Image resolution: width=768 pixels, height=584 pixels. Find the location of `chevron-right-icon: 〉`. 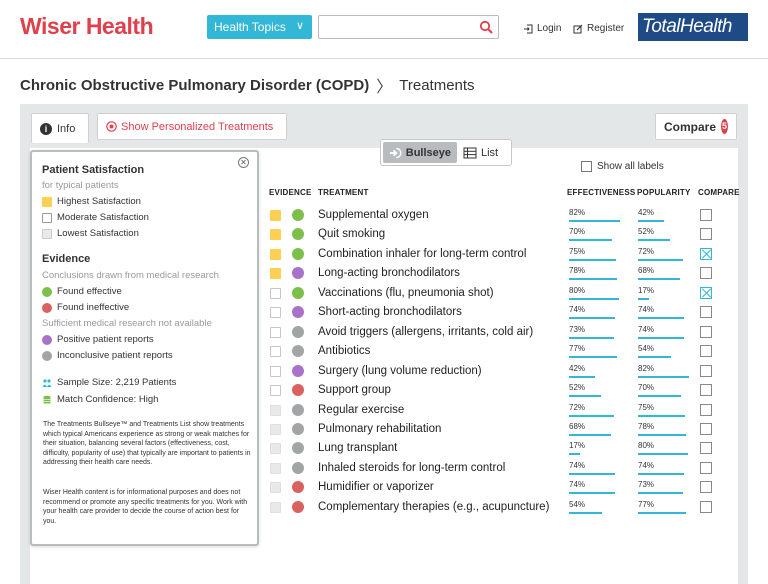

chevron-right-icon: 〉 is located at coordinates (384, 87).